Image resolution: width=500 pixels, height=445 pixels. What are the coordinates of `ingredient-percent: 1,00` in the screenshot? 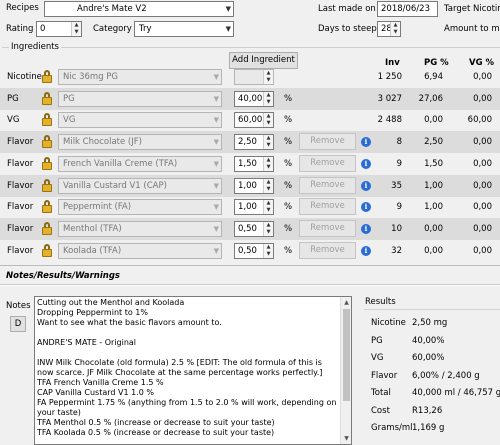 It's located at (247, 207).